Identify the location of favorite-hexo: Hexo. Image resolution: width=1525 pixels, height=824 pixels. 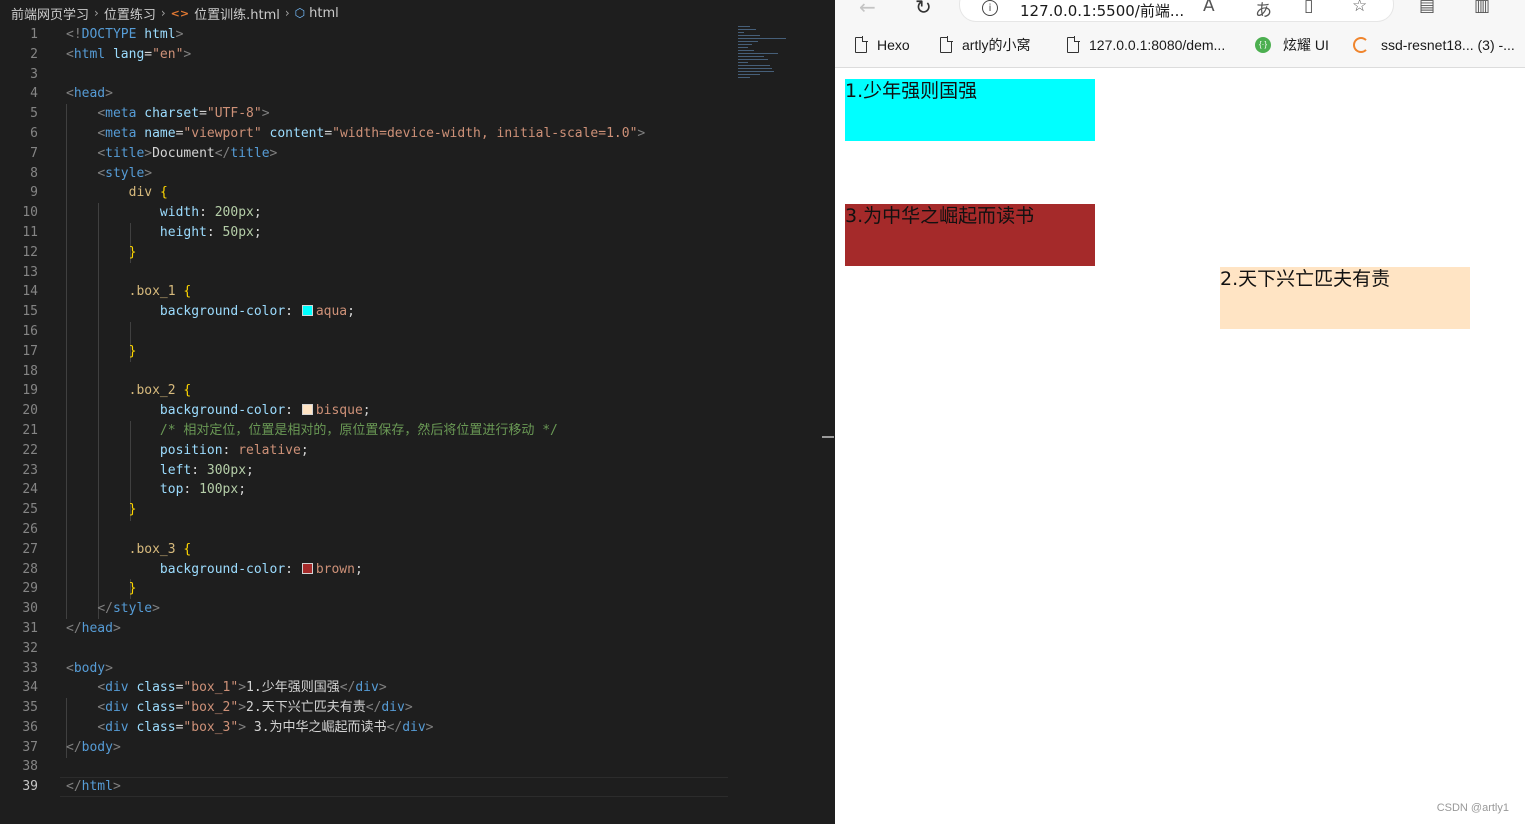
(882, 45).